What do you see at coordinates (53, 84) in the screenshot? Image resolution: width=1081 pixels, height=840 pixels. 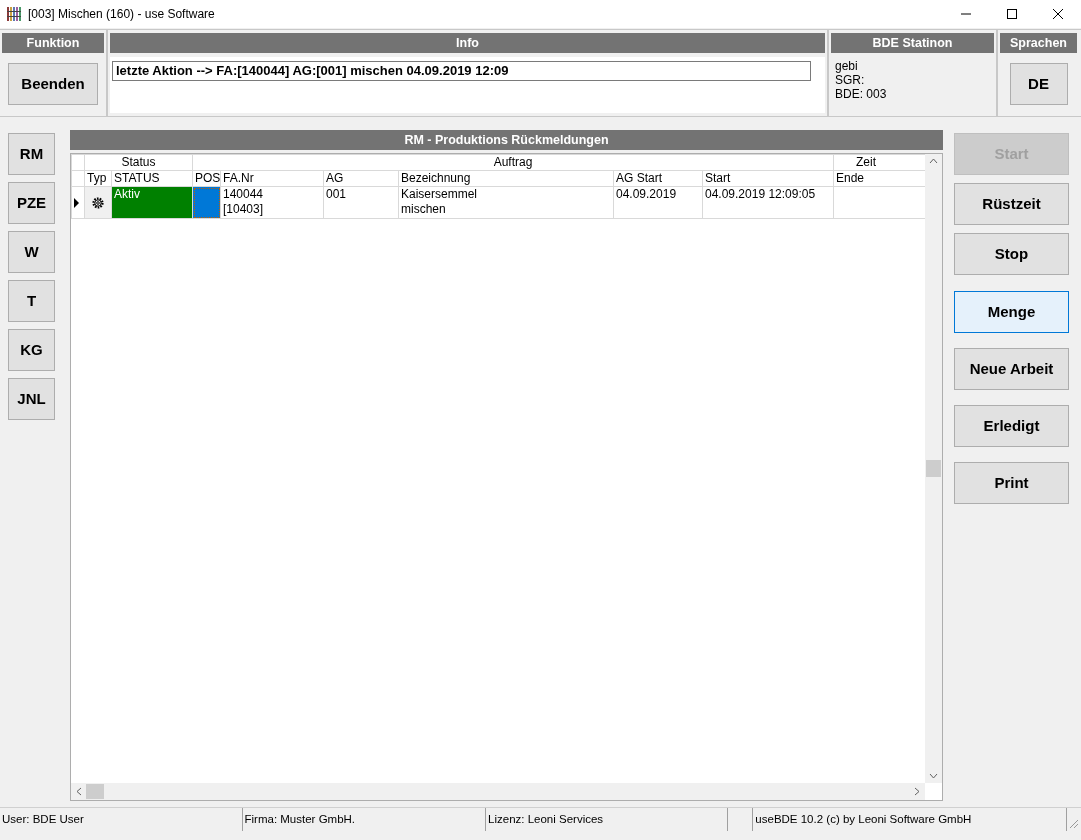 I see `beenden-button: Beenden` at bounding box center [53, 84].